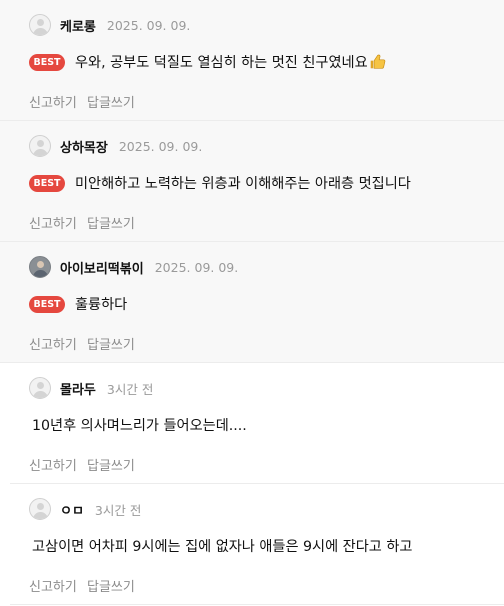  What do you see at coordinates (78, 25) in the screenshot?
I see `comment-nickname: 케로롱` at bounding box center [78, 25].